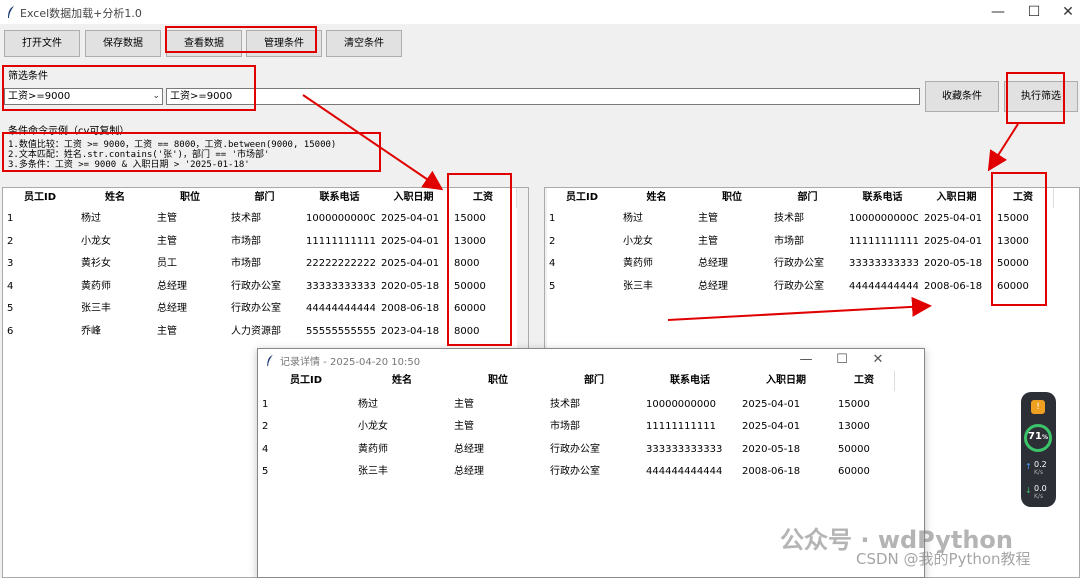 This screenshot has width=1080, height=578. I want to click on open-file-button: 打开文件, so click(42, 43).